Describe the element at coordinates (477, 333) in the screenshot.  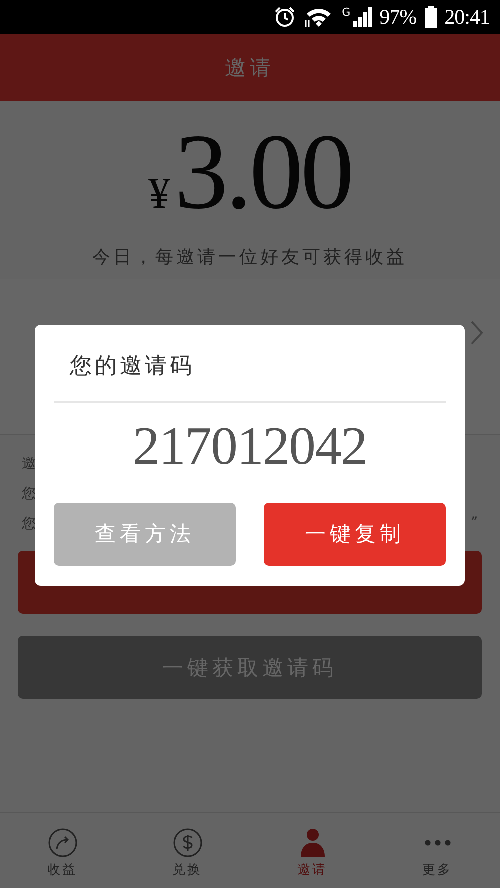
I see `chevron-right-icon` at that location.